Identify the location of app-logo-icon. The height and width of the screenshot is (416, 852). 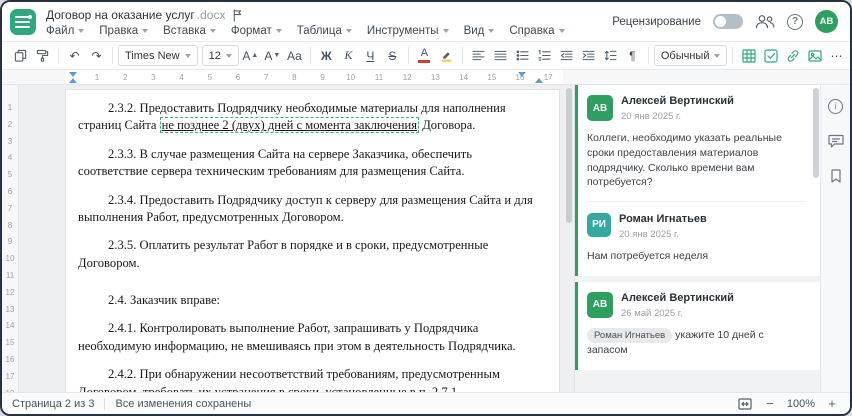
(23, 22).